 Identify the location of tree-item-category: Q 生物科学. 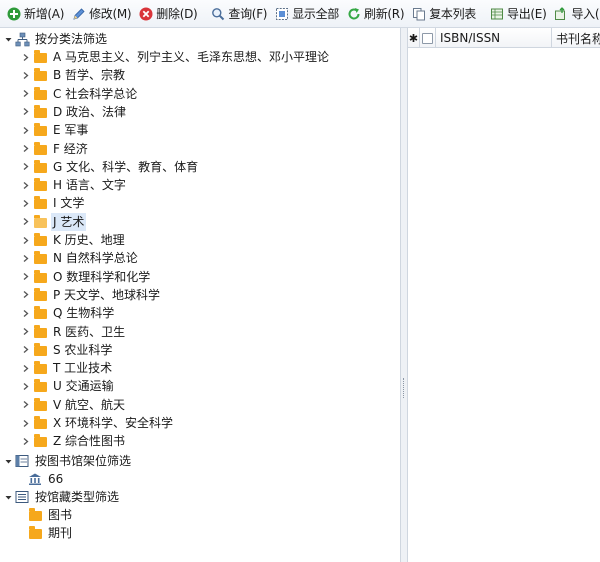
(68, 313).